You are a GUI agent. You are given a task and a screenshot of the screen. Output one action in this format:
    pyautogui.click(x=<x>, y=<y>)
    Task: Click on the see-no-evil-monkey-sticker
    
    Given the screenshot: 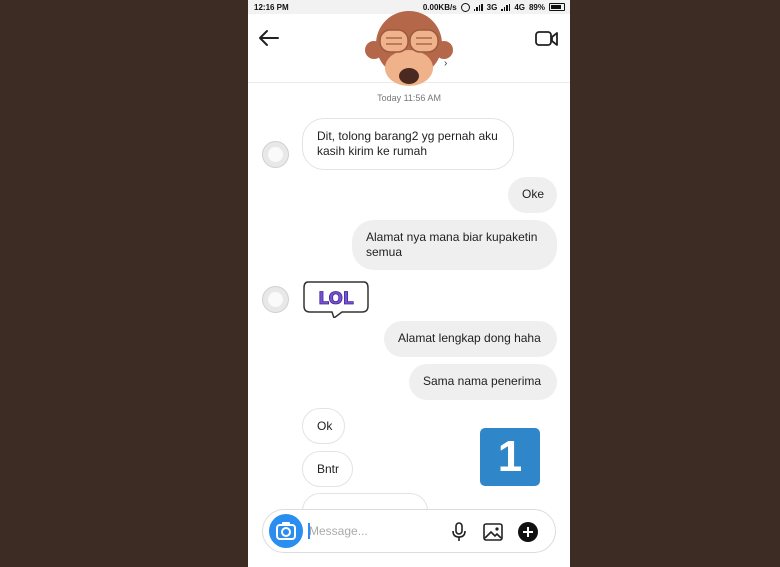 What is the action you would take?
    pyautogui.click(x=409, y=48)
    